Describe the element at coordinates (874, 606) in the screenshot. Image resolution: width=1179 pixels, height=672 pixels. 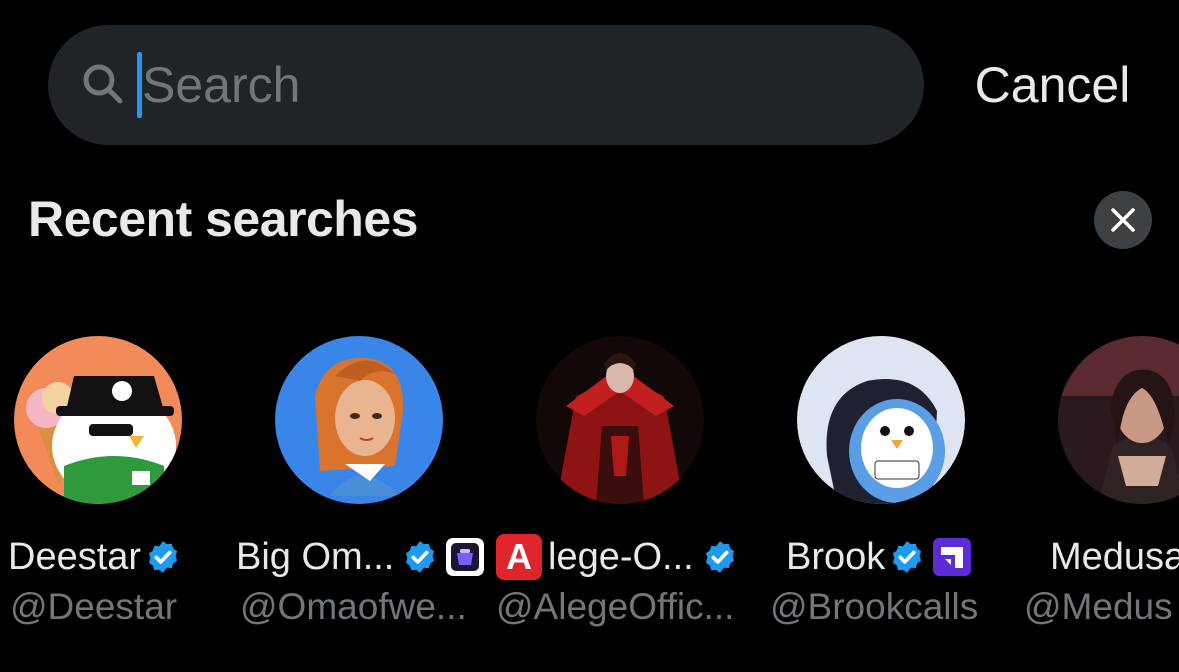
I see `user-handle: @Brookcalls` at that location.